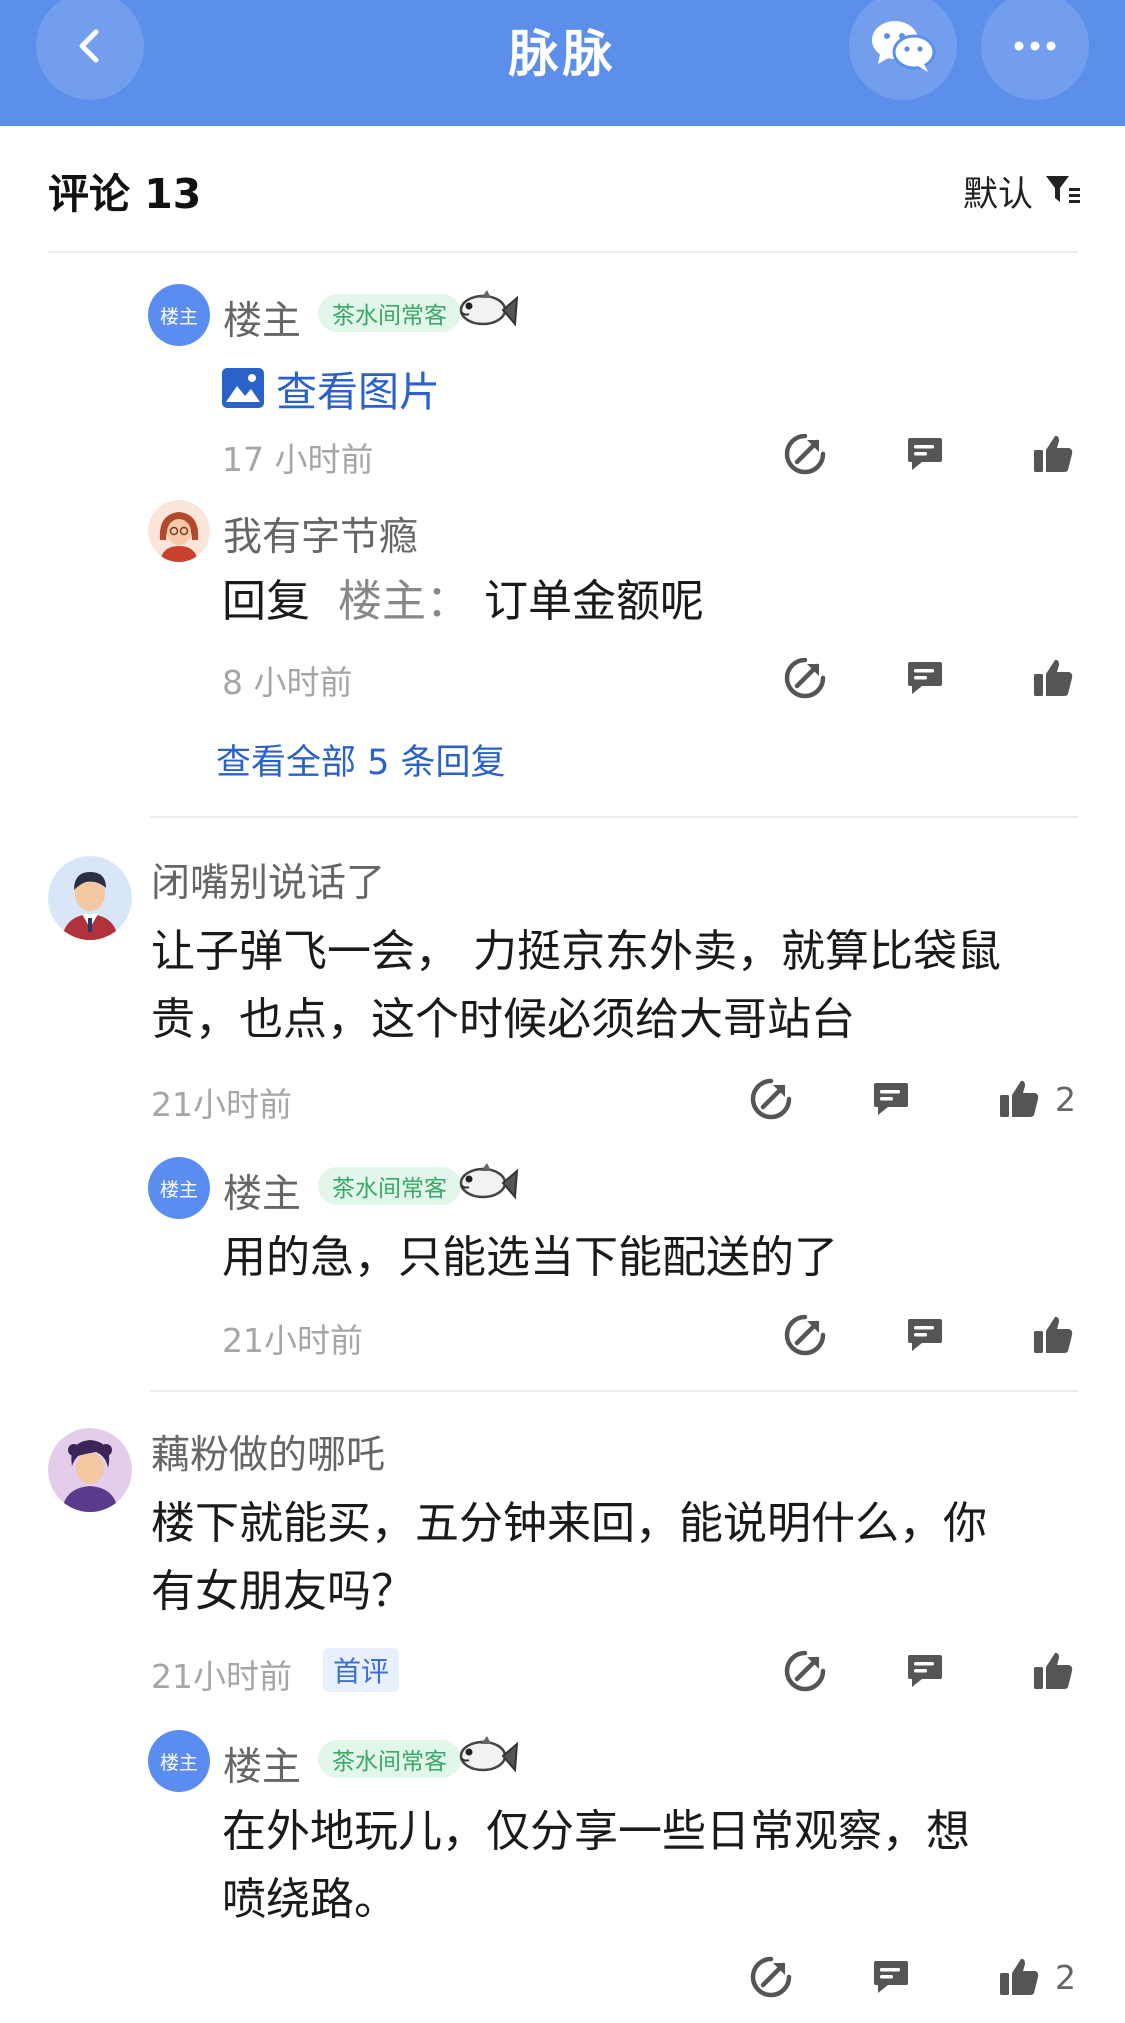  What do you see at coordinates (576, 951) in the screenshot?
I see `comment-line: 让子弹飞一会， 力挺京东外卖，就算比袋鼠` at bounding box center [576, 951].